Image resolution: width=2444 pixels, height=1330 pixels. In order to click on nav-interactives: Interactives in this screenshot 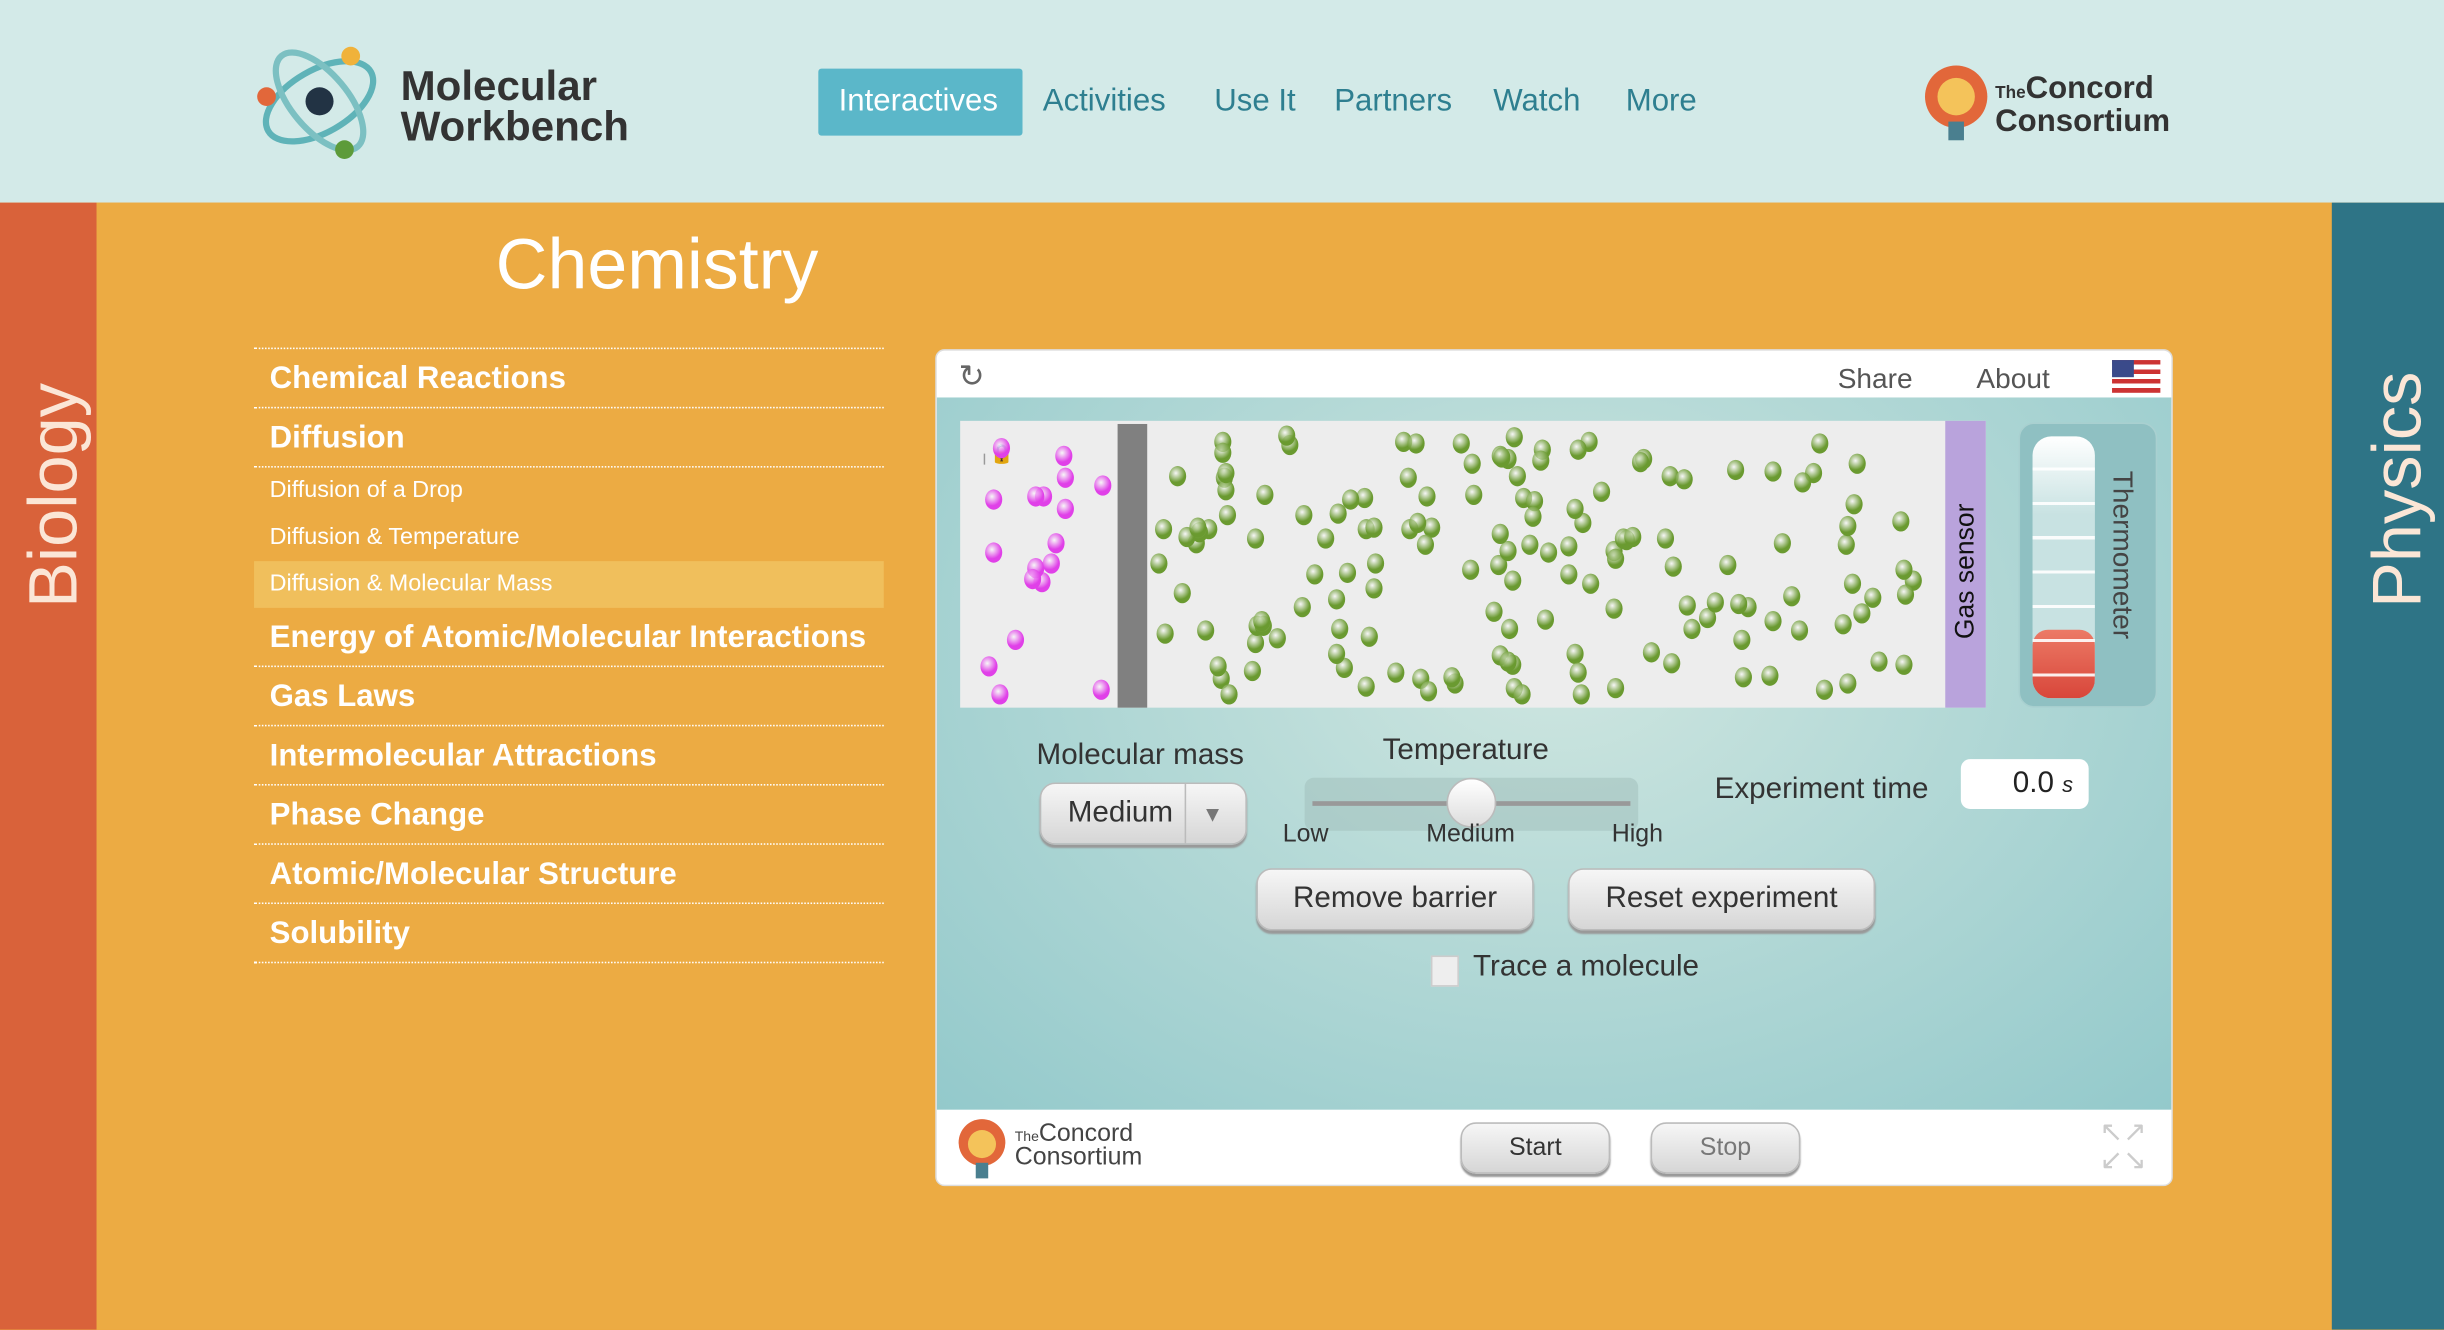, I will do `click(920, 102)`.